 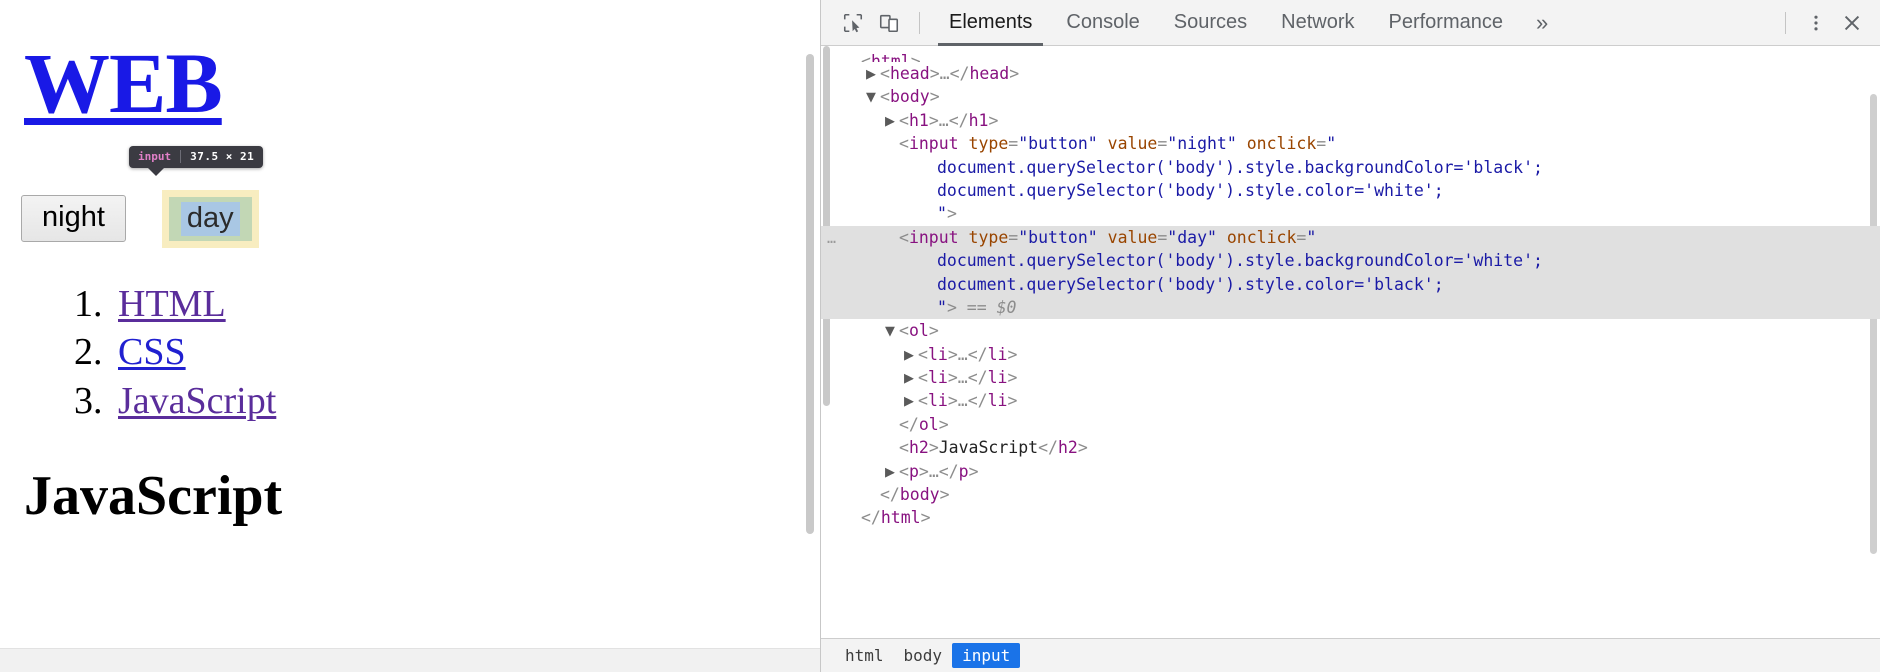 I want to click on toolbar-divider-right, so click(x=1785, y=22).